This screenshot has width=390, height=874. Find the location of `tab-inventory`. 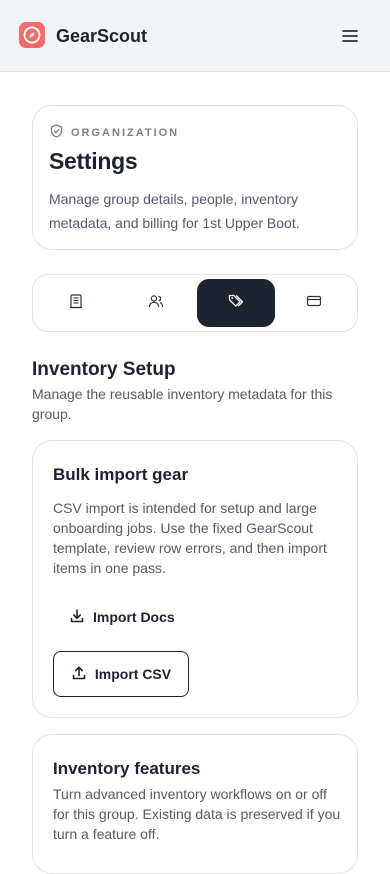

tab-inventory is located at coordinates (236, 303).